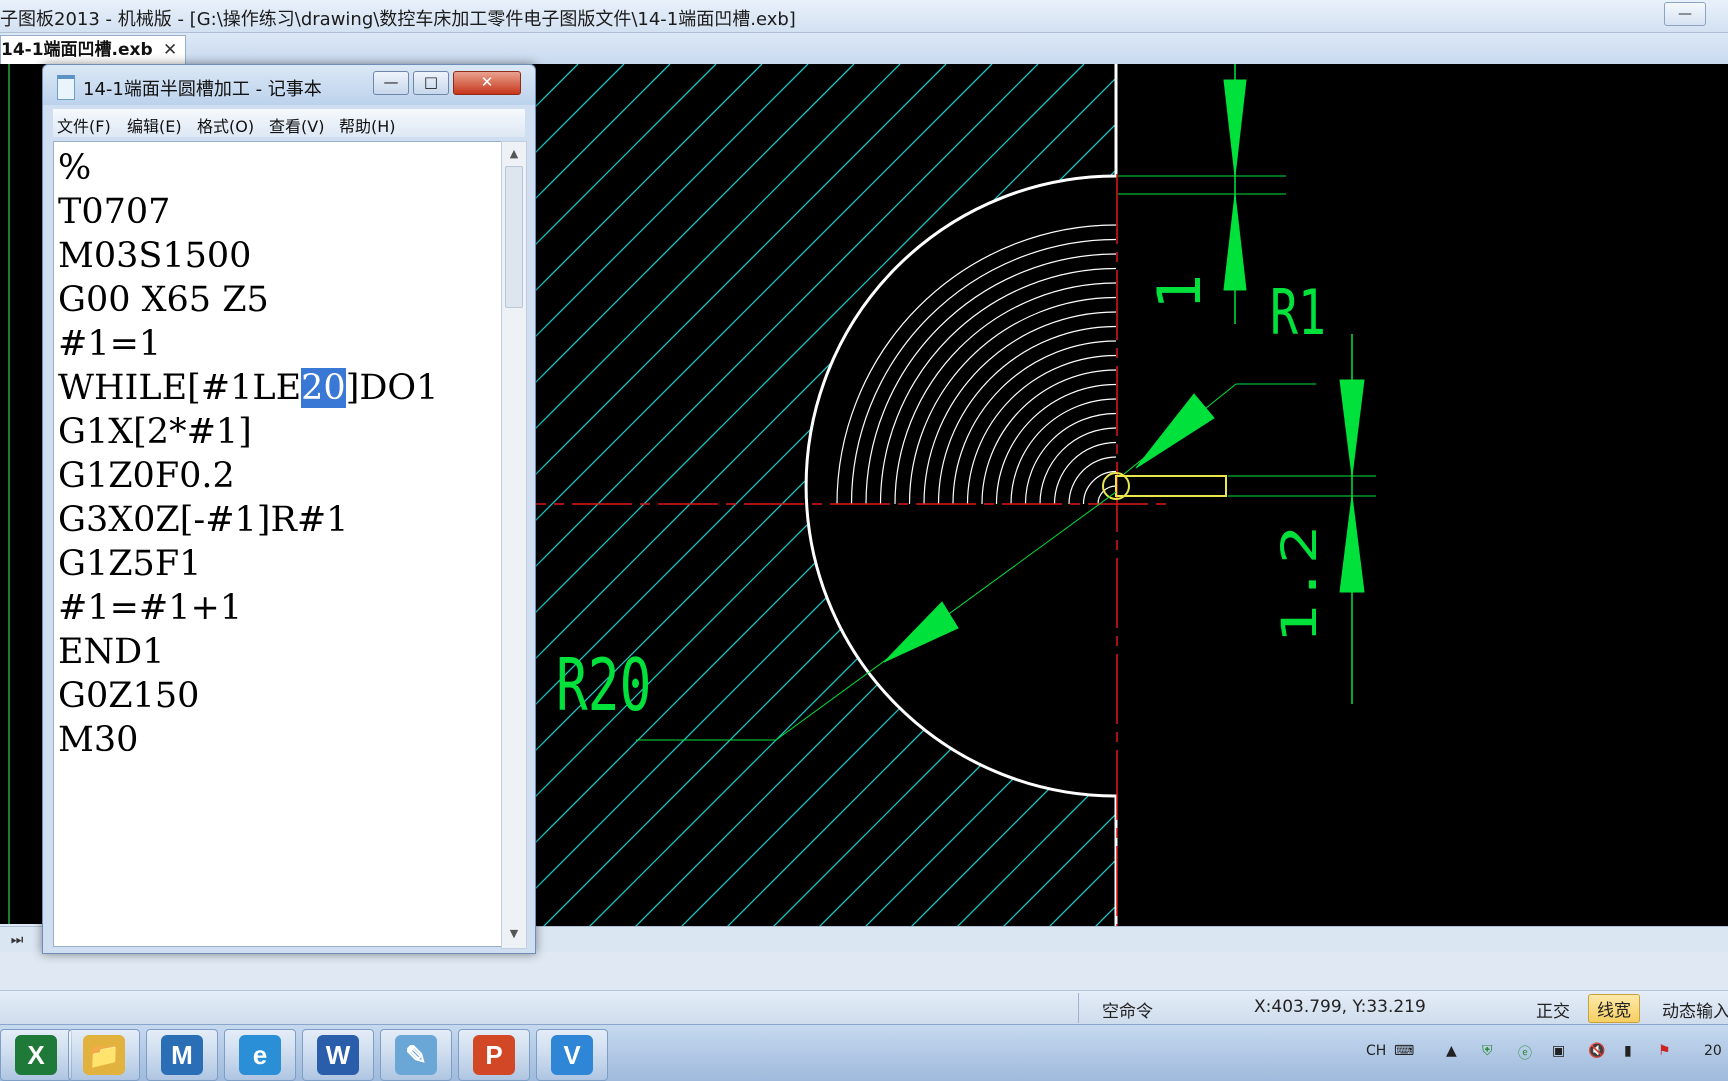 The width and height of the screenshot is (1728, 1081). I want to click on menu-view: 查看(V), so click(296, 125).